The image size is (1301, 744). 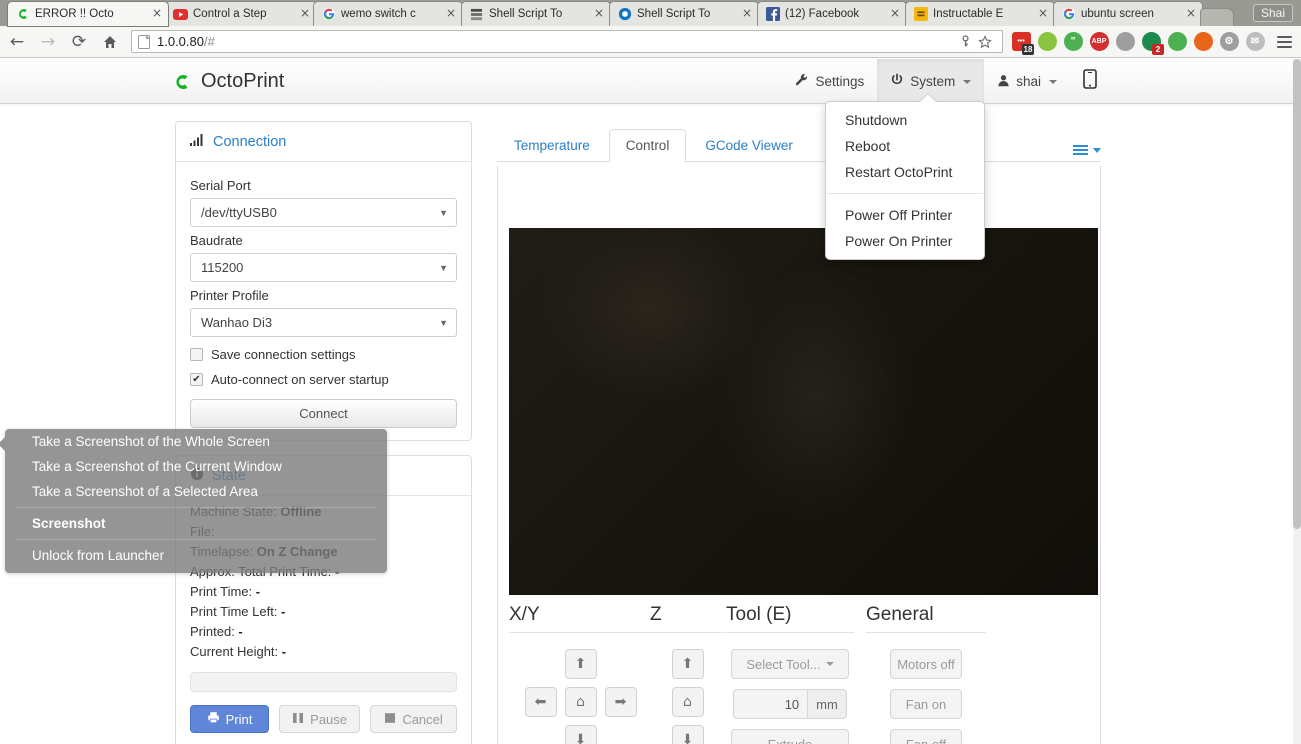 I want to click on settings-label: Settings, so click(x=840, y=81).